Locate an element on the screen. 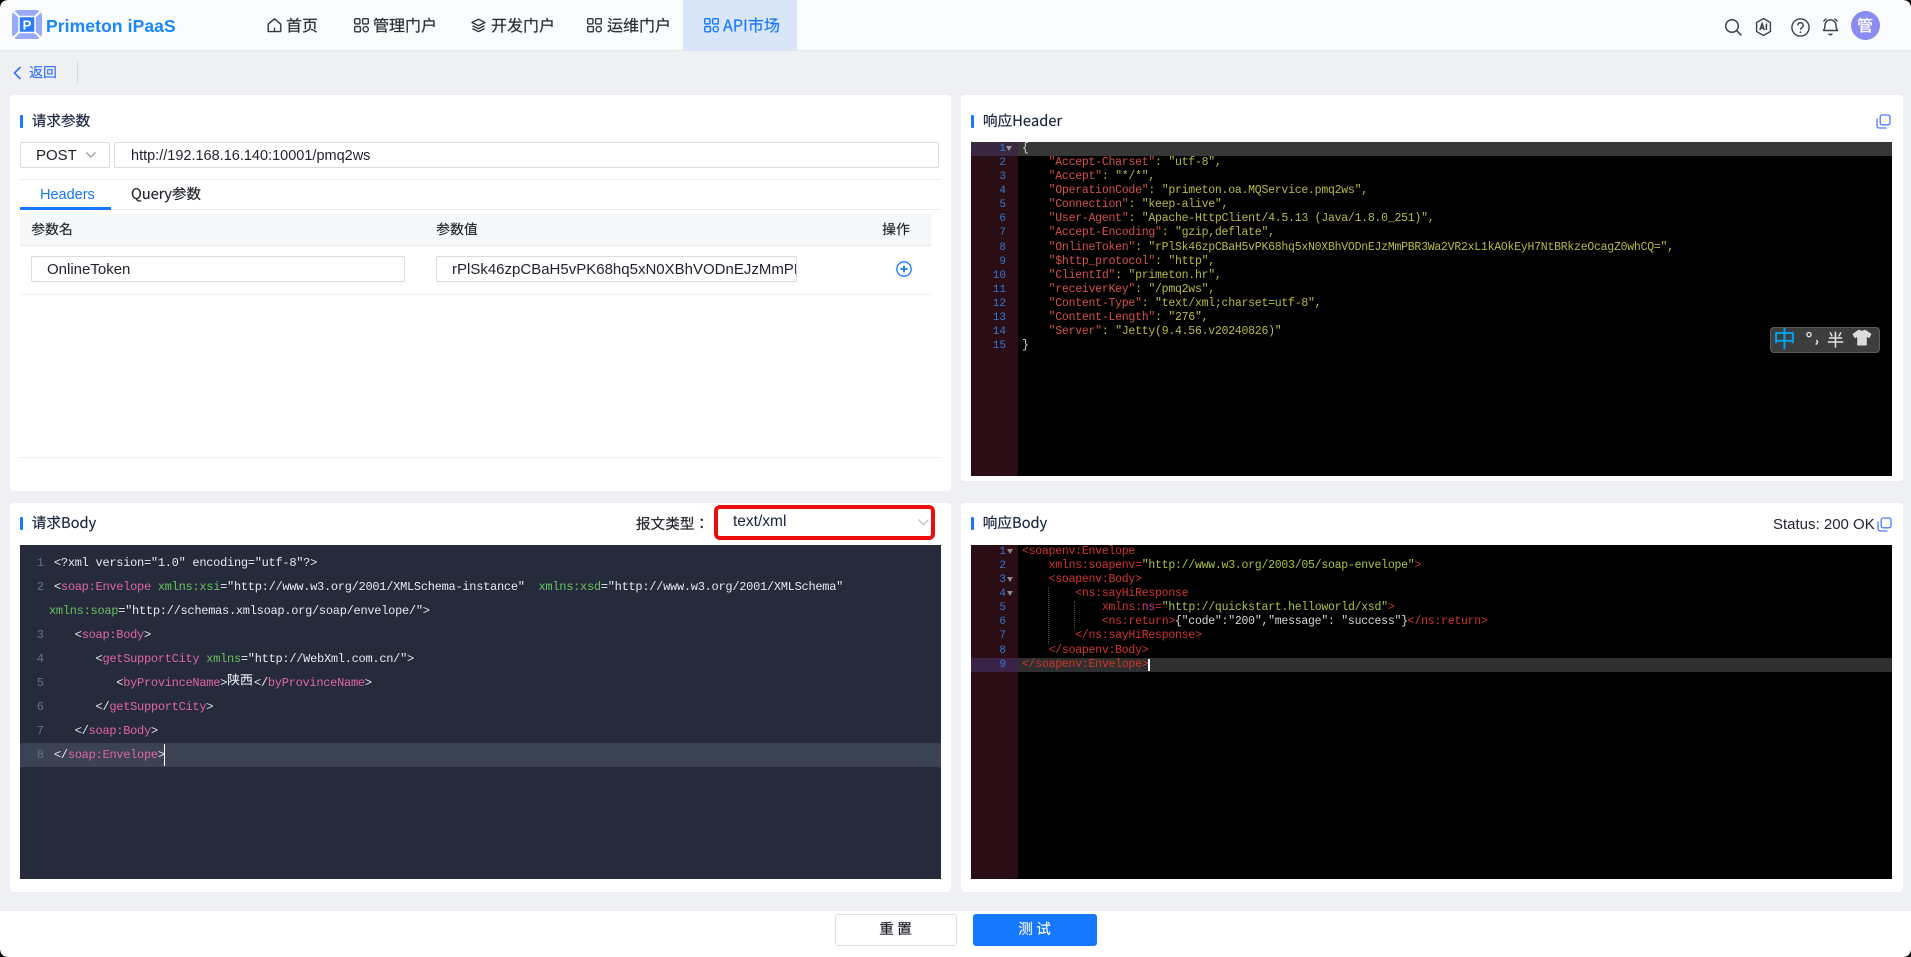 This screenshot has width=1911, height=957. svg-text: P is located at coordinates (27, 25).